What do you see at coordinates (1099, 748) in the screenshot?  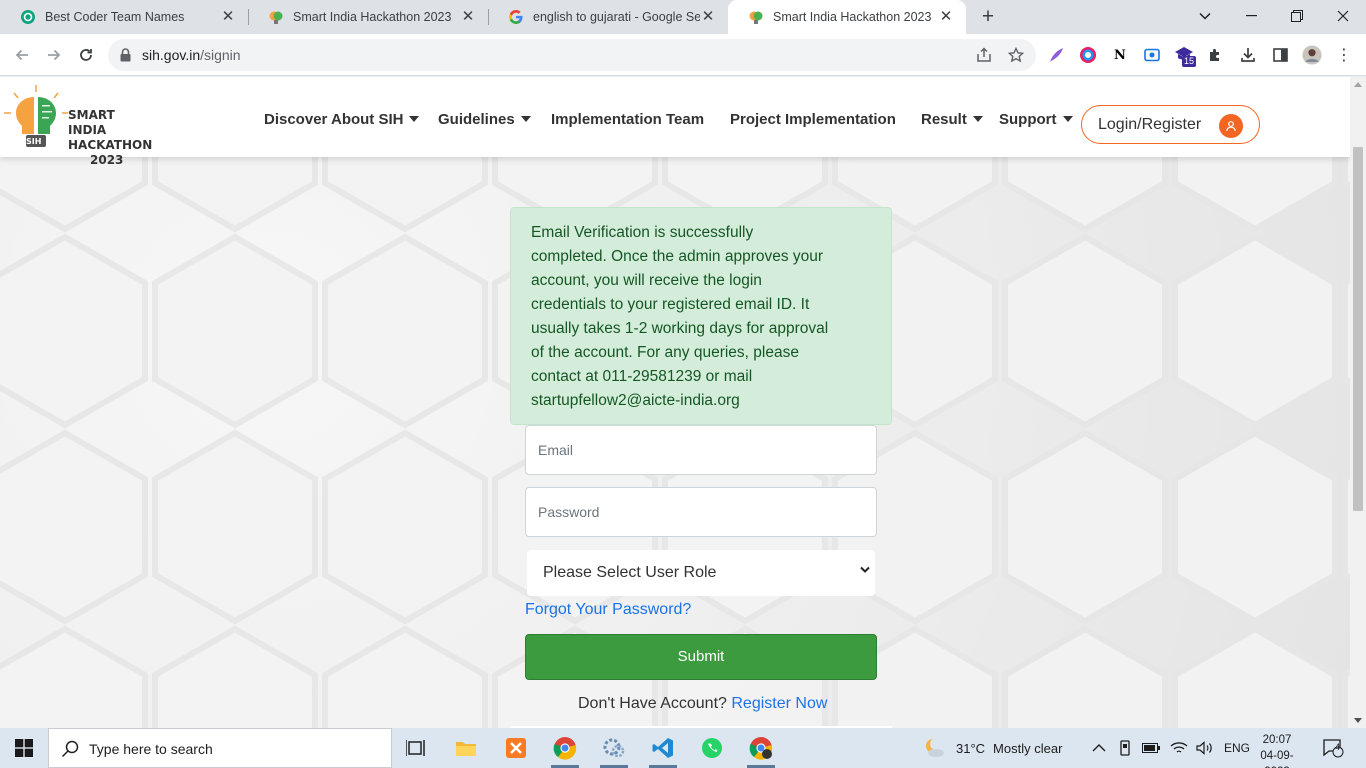 I see `chevron-up-icon` at bounding box center [1099, 748].